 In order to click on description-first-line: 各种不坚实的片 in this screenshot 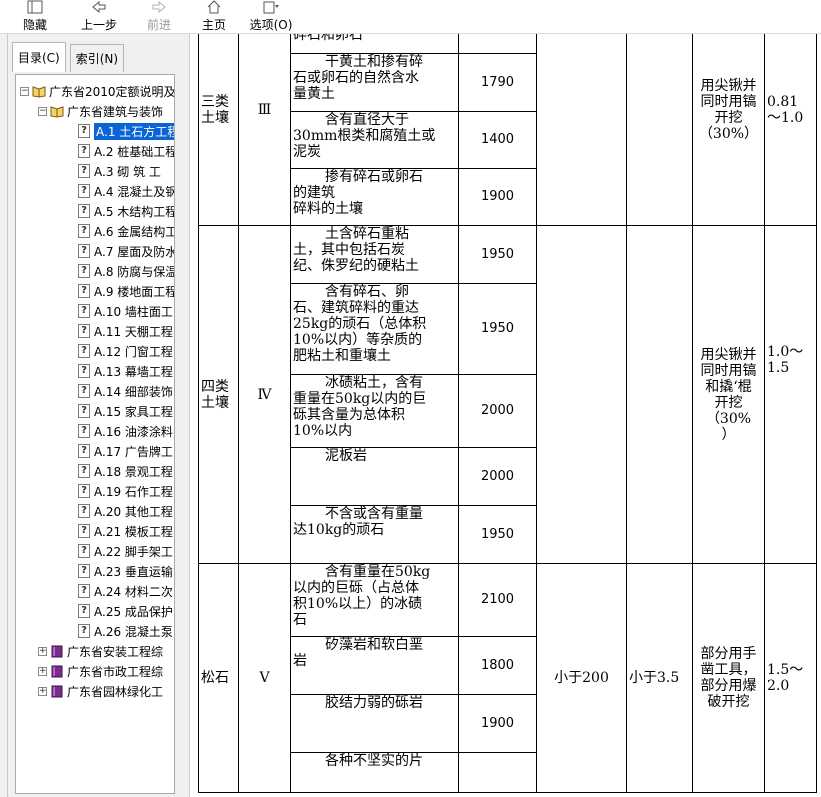, I will do `click(374, 761)`.